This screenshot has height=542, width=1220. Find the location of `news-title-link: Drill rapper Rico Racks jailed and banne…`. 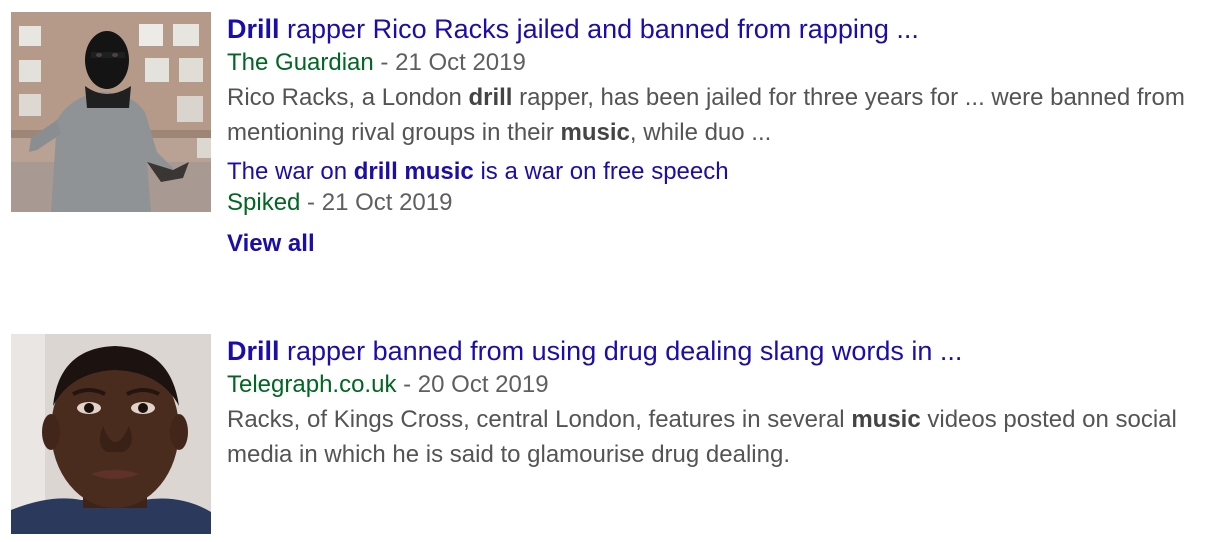

news-title-link: Drill rapper Rico Racks jailed and banne… is located at coordinates (722, 29).